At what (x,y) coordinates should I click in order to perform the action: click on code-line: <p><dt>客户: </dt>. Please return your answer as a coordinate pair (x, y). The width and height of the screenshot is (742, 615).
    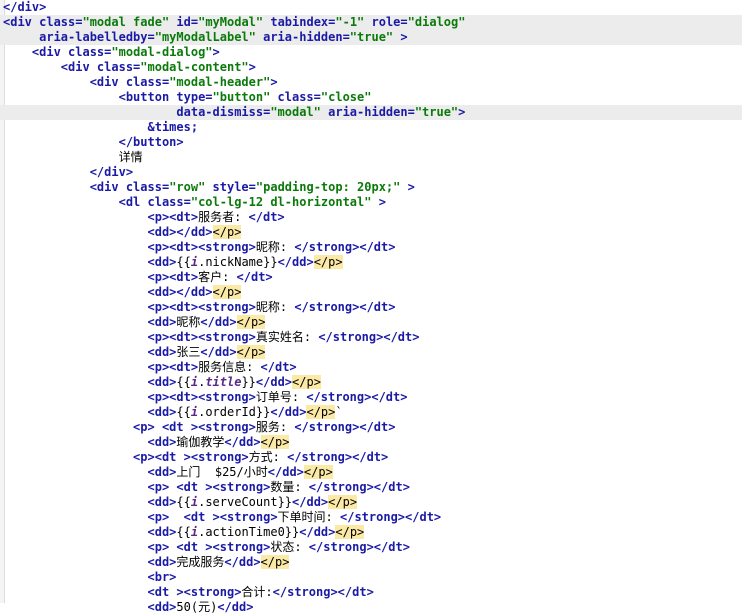
    Looking at the image, I should click on (371, 277).